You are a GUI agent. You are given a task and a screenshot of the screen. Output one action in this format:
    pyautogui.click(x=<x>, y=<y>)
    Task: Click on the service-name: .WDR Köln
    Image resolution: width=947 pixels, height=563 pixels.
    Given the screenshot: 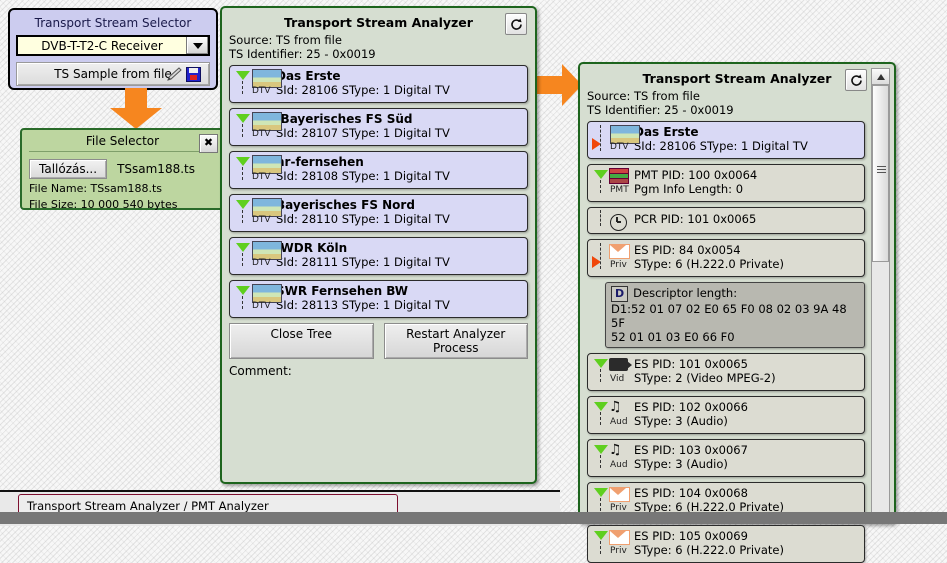 What is the action you would take?
    pyautogui.click(x=312, y=248)
    